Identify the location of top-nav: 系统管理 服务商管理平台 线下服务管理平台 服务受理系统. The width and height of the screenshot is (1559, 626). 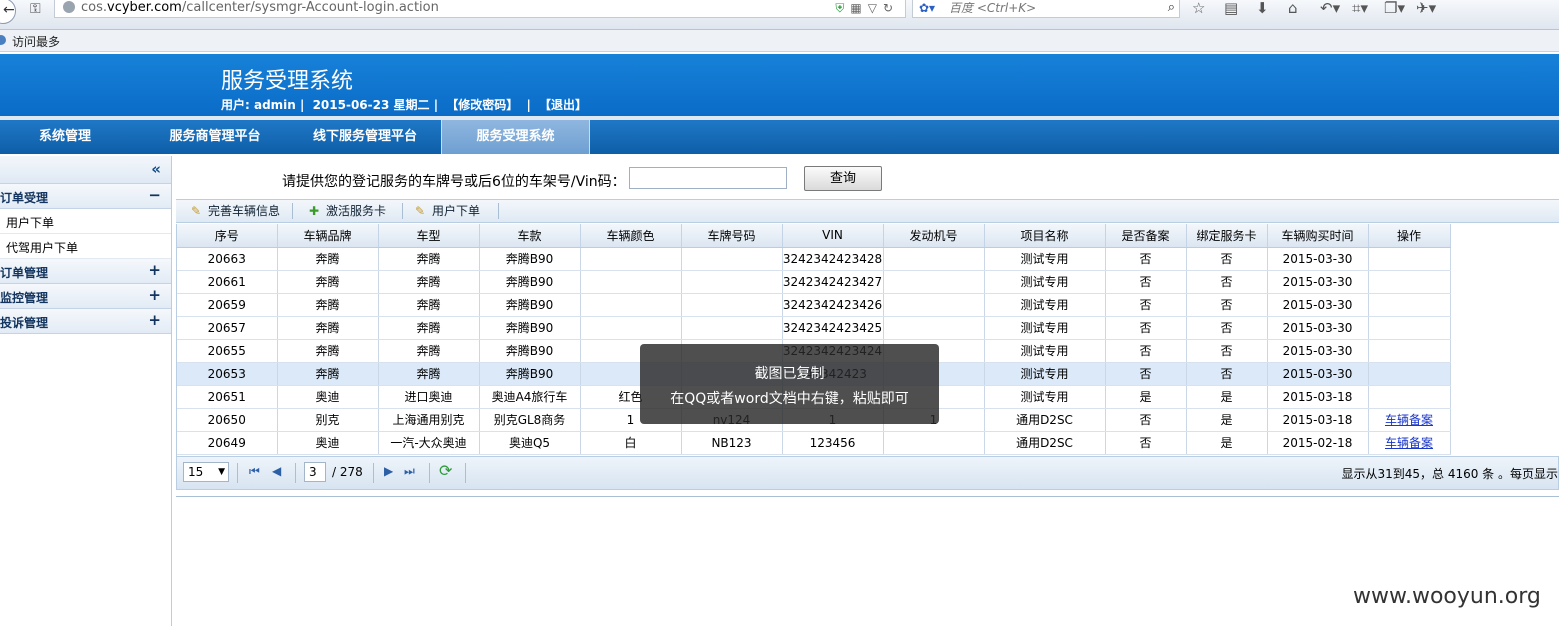
(779, 137).